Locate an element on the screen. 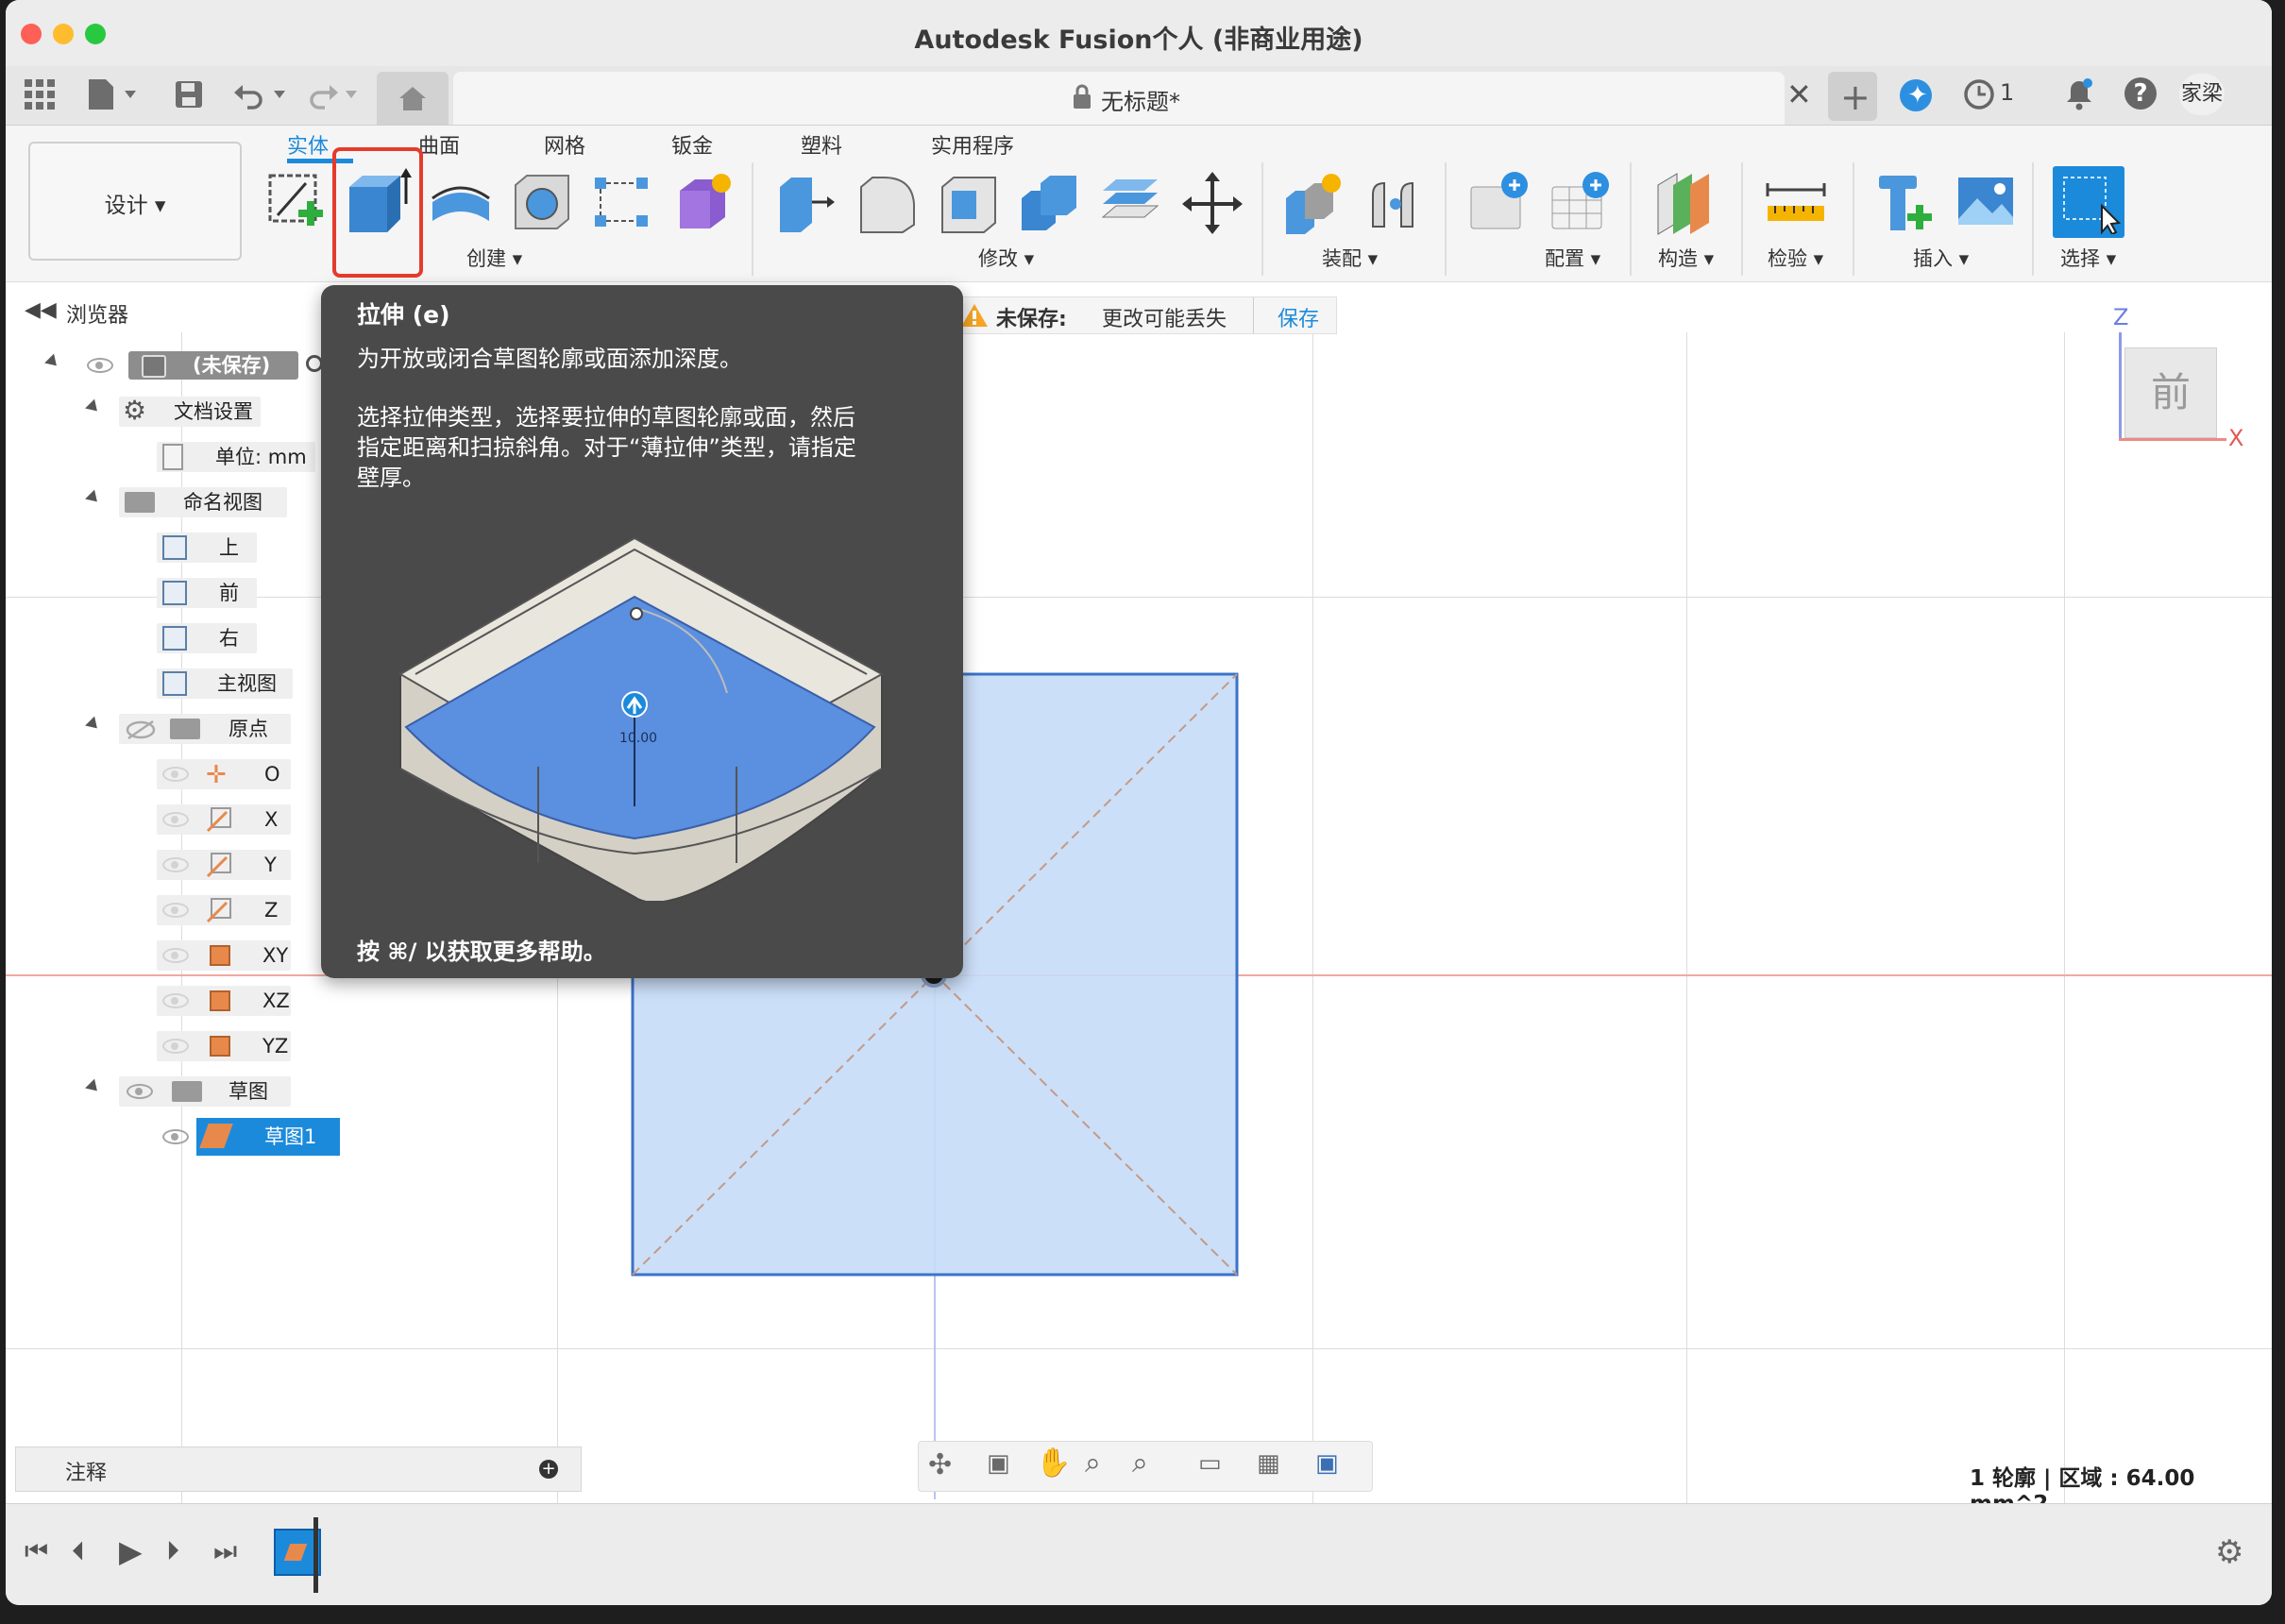 This screenshot has width=2285, height=1624. extensions-icon: ✦ is located at coordinates (1916, 95).